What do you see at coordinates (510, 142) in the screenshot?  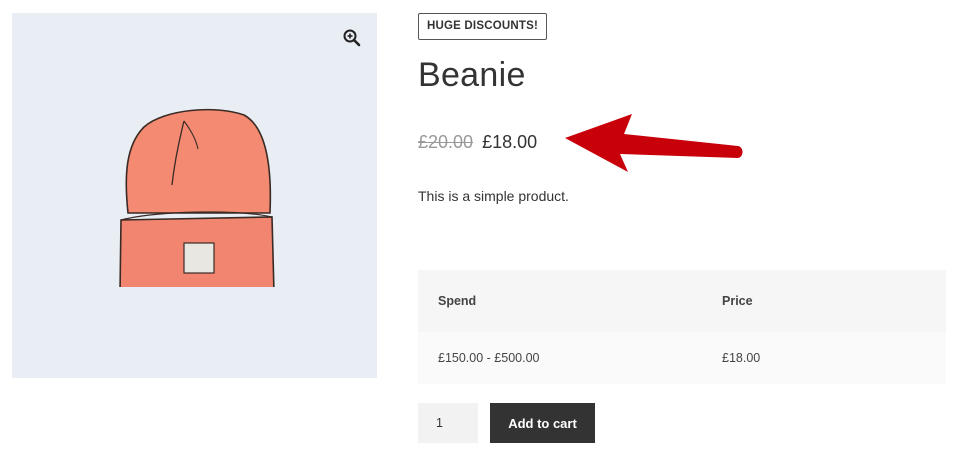 I see `sale-price: £18.00` at bounding box center [510, 142].